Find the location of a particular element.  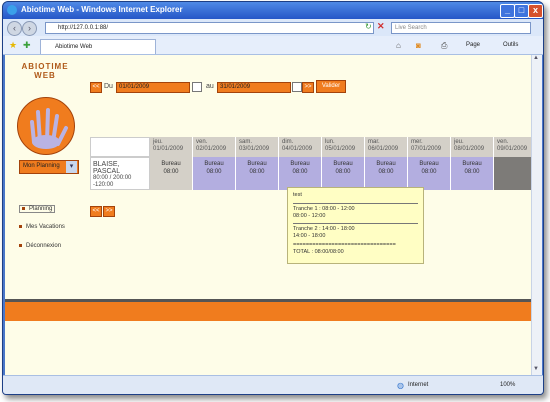

day-header: mer. 07/01/2009 is located at coordinates (429, 147).